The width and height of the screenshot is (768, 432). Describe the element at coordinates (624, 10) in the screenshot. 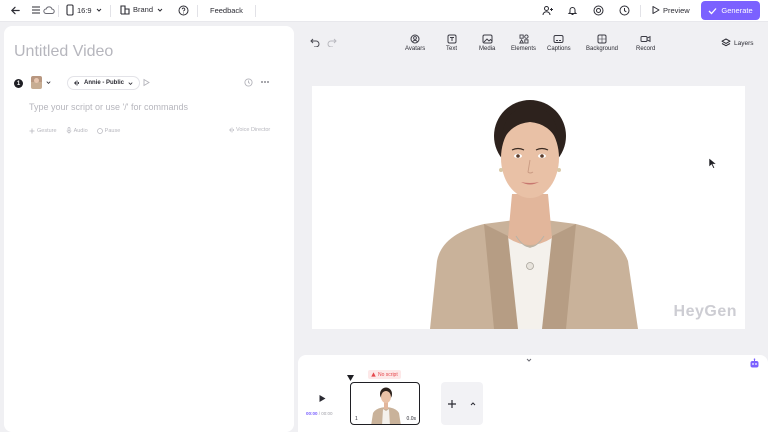

I see `history-icon` at that location.